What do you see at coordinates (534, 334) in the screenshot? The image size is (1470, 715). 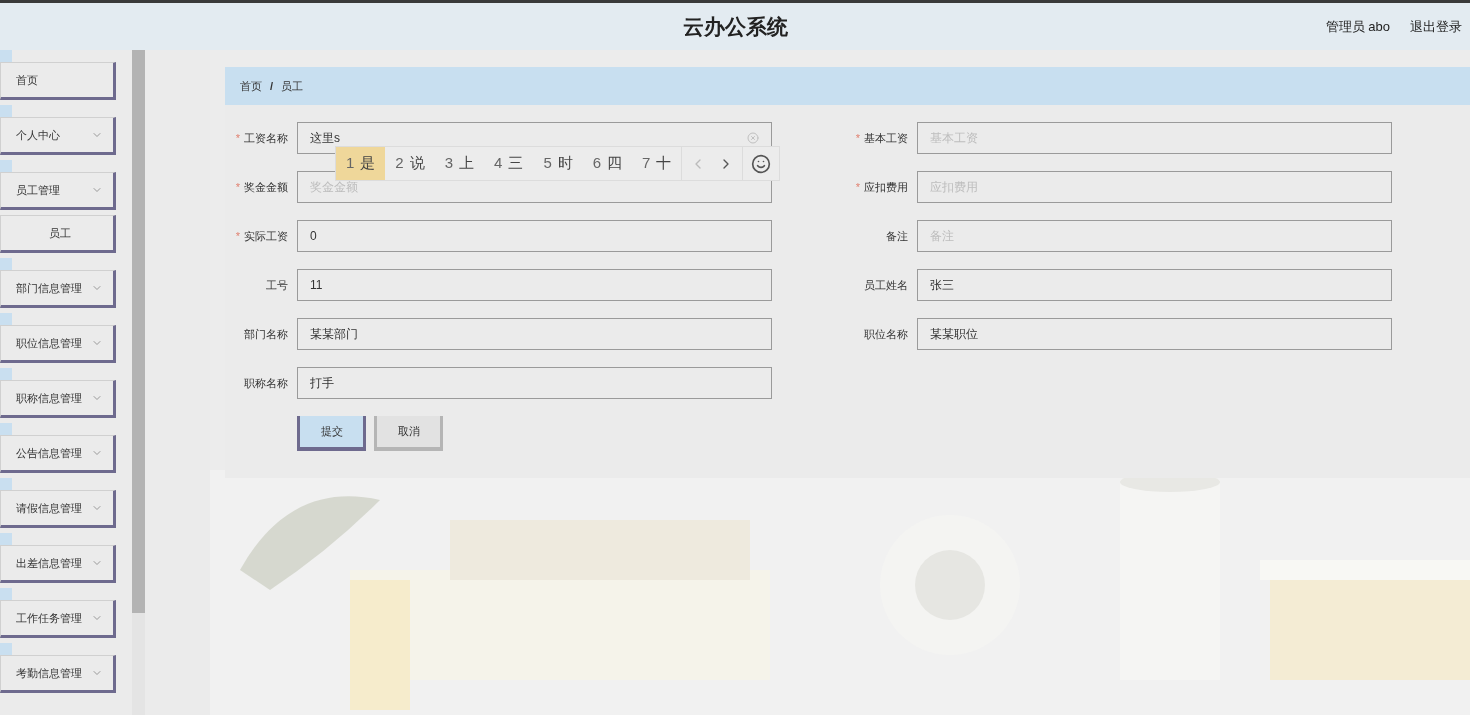 I see `input-field: 某某部门` at bounding box center [534, 334].